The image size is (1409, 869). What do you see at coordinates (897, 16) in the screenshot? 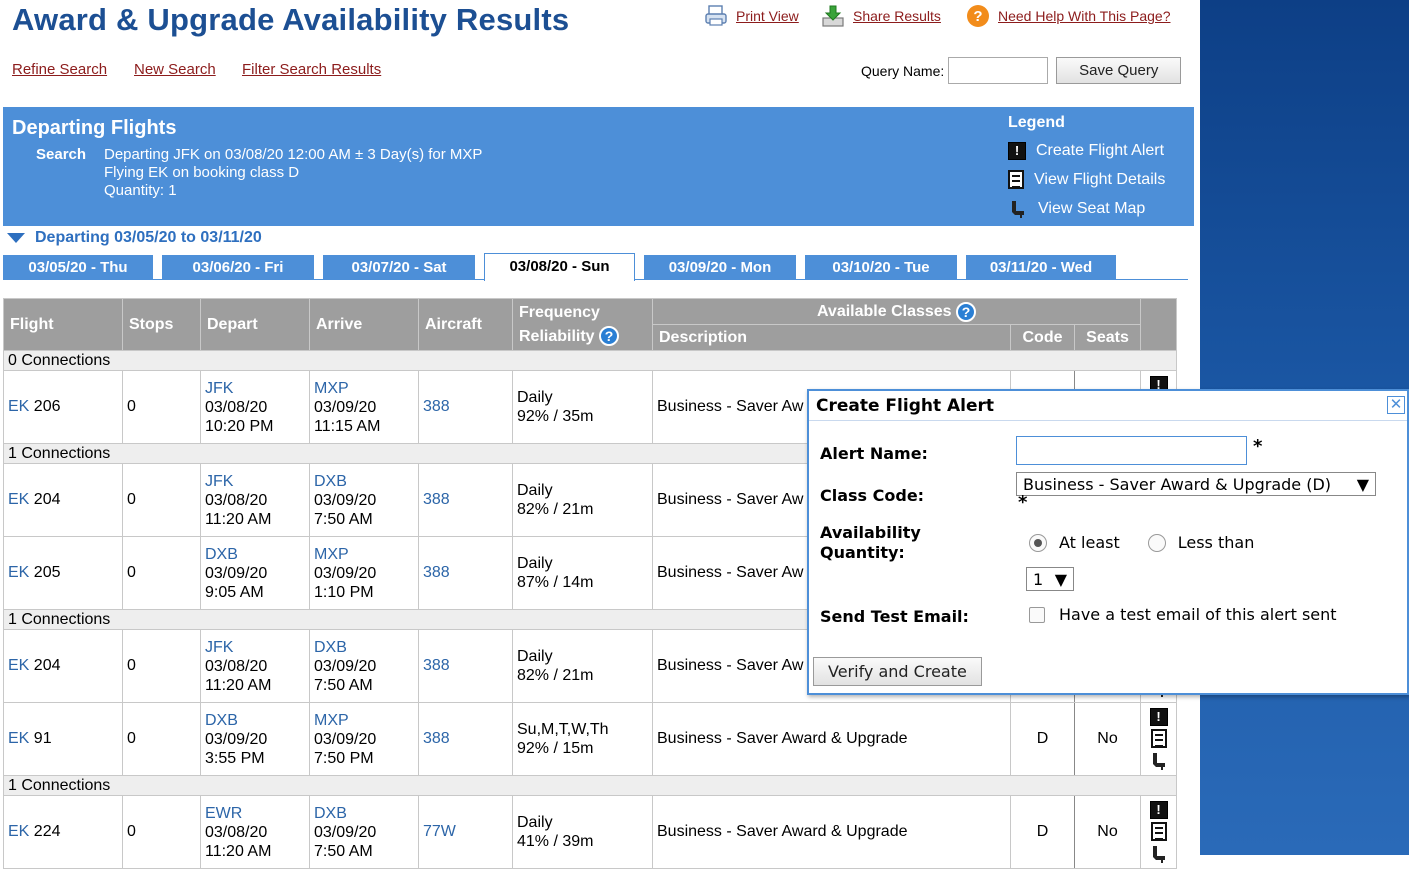
I see `share-results-link: Share Results` at bounding box center [897, 16].